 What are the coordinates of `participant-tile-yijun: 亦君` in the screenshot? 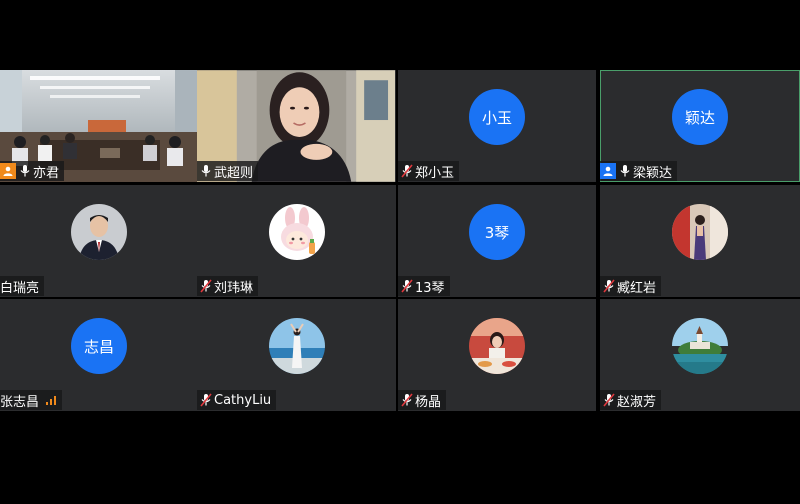 It's located at (99, 126).